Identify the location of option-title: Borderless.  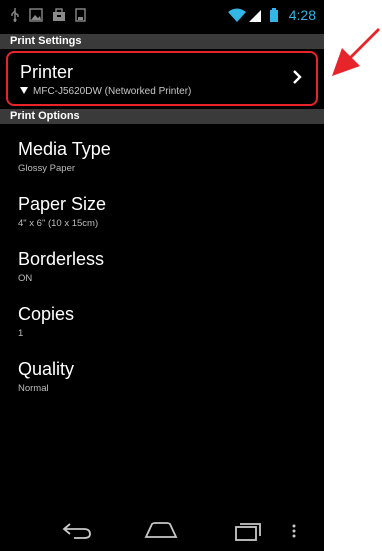
(61, 259).